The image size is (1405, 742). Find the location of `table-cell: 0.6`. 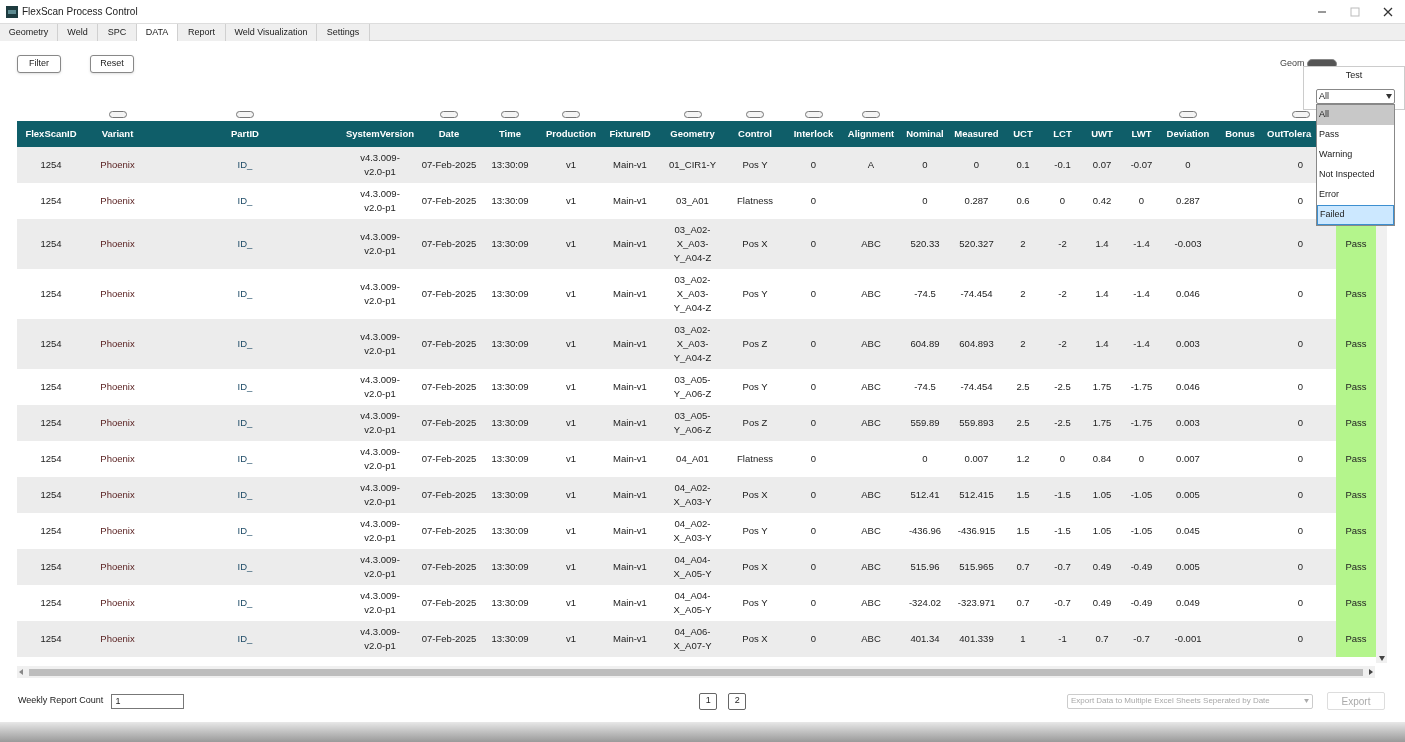

table-cell: 0.6 is located at coordinates (1023, 201).